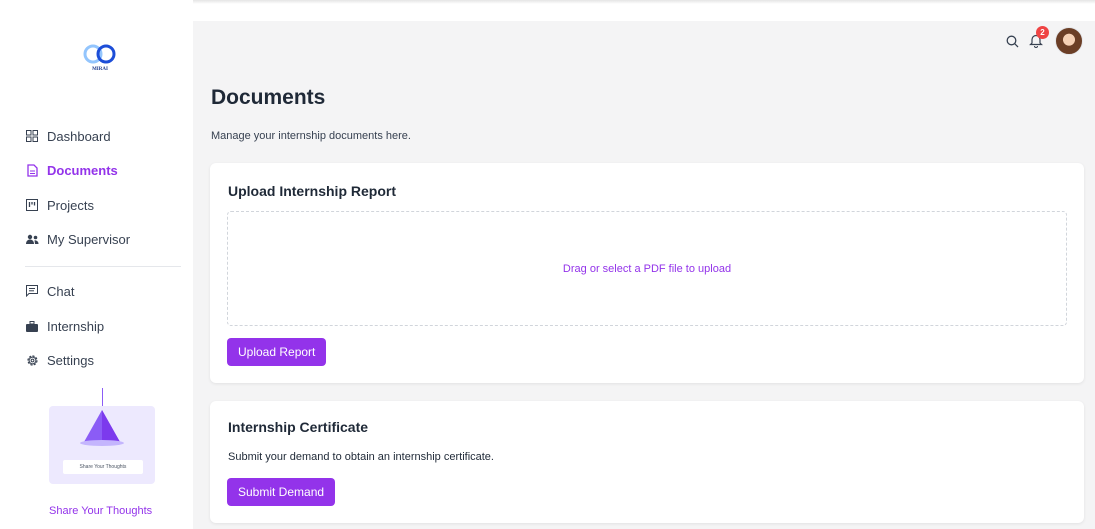 This screenshot has height=529, width=1095. Describe the element at coordinates (311, 136) in the screenshot. I see `page-subtitle: Manage your internship documents here.` at that location.